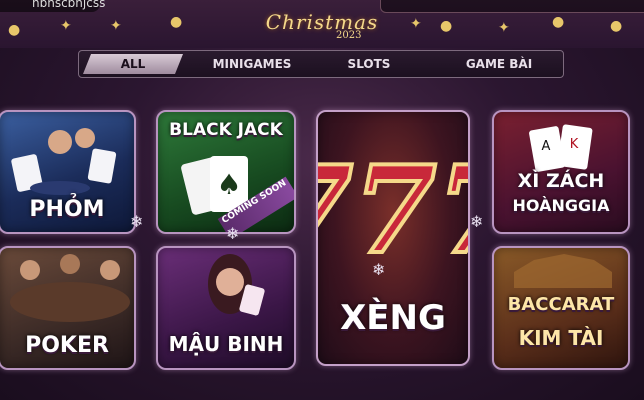 This screenshot has height=400, width=644. Describe the element at coordinates (52, 6) in the screenshot. I see `username-label: hbhscbhjcss` at that location.